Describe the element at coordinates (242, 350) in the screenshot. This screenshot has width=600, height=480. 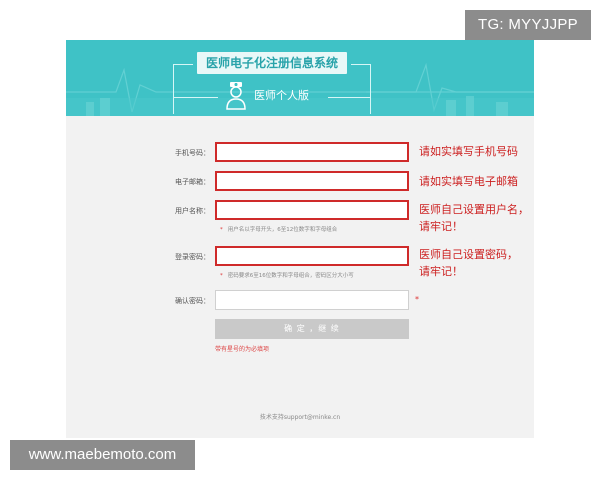
I see `required-note-link: 带有星号的为必填项` at that location.